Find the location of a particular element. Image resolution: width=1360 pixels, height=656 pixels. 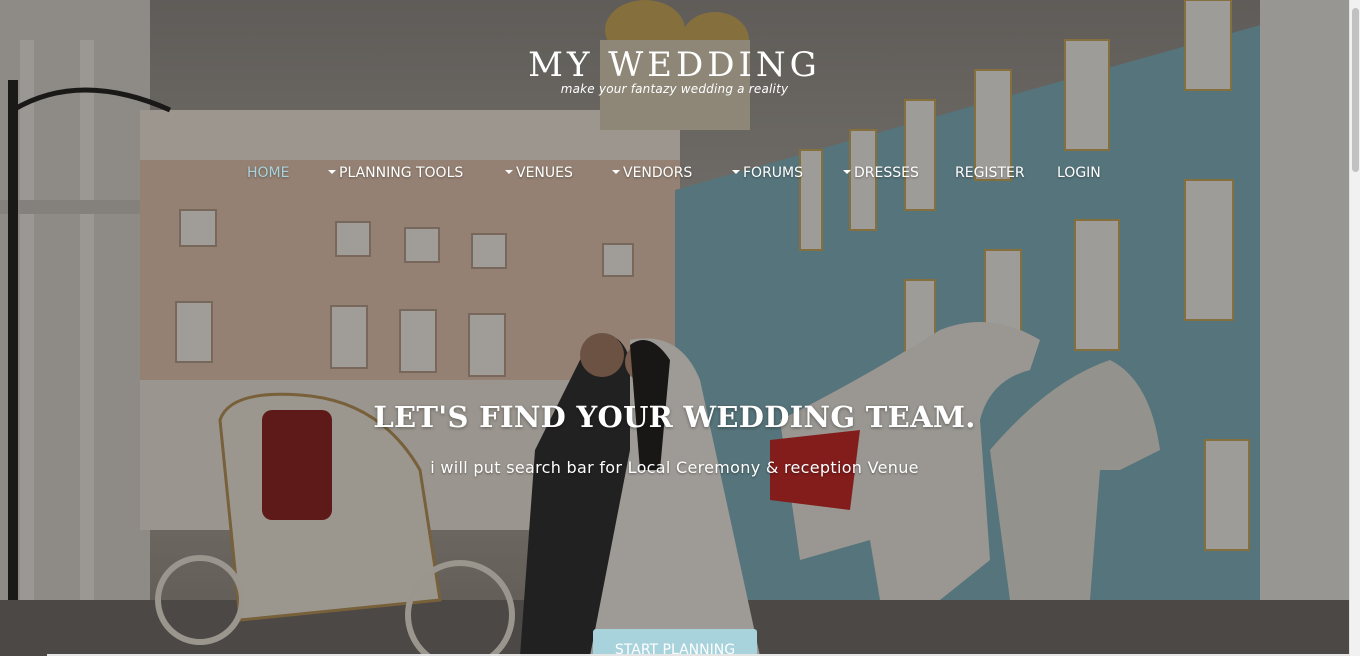

nav-item-register: REGISTER is located at coordinates (990, 173).